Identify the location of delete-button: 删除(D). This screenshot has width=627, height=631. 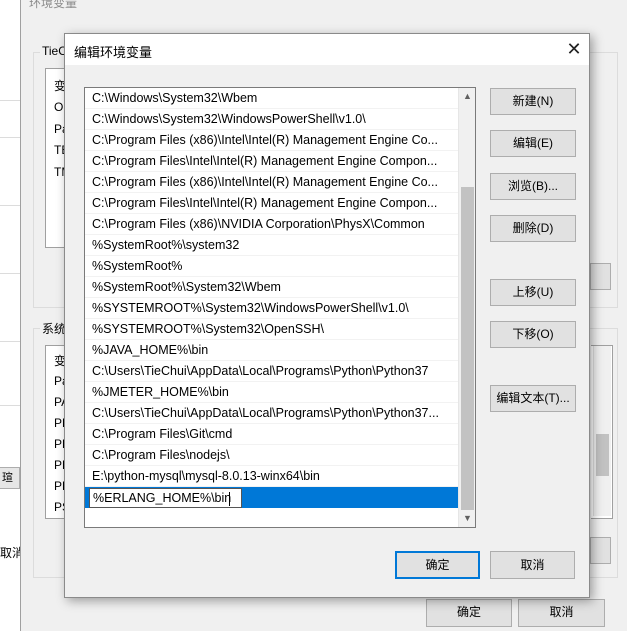
(533, 228).